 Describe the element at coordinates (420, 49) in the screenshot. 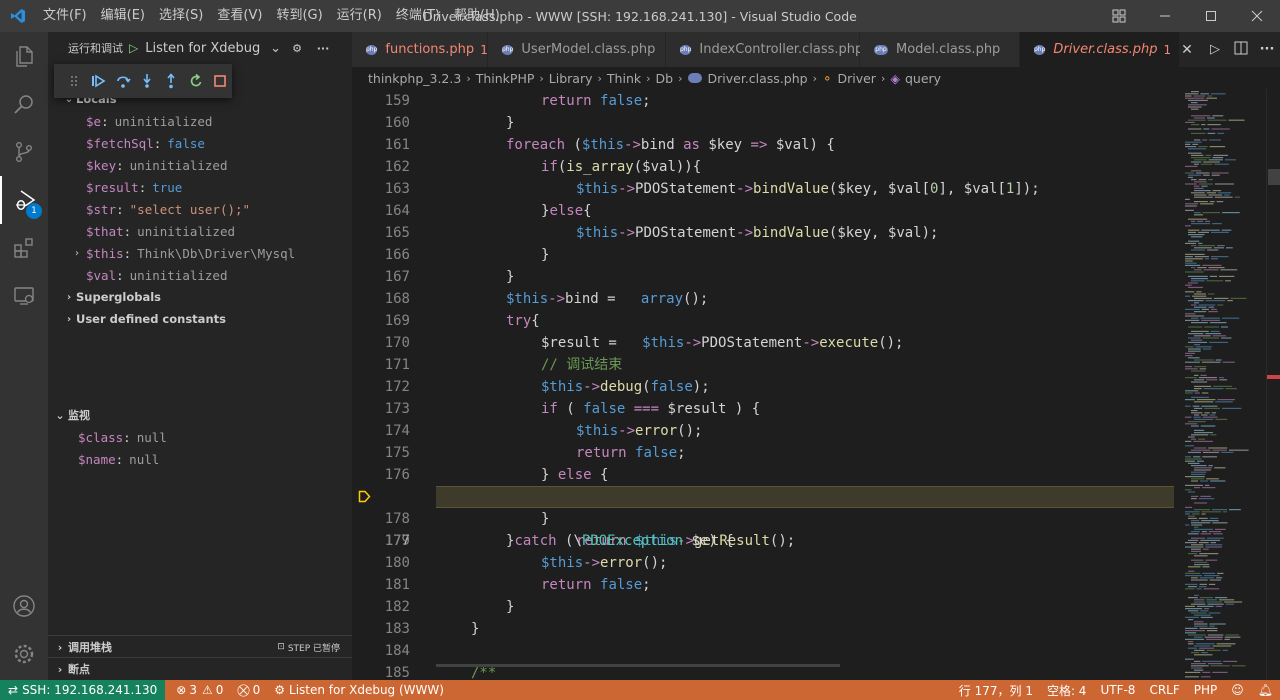

I see `tab-functions-php: php functions.php 1` at that location.